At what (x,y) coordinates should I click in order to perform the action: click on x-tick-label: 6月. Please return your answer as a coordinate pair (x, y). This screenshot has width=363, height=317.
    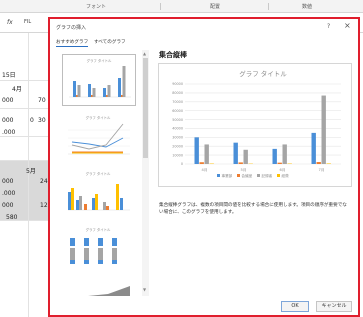
    Looking at the image, I should click on (283, 169).